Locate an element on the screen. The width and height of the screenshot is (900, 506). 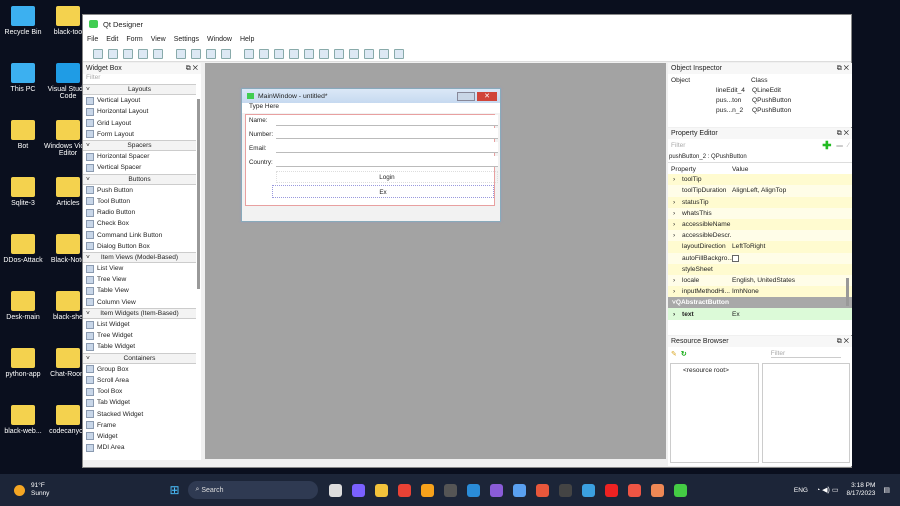
property-filter-input: Filter is located at coordinates (746, 145).